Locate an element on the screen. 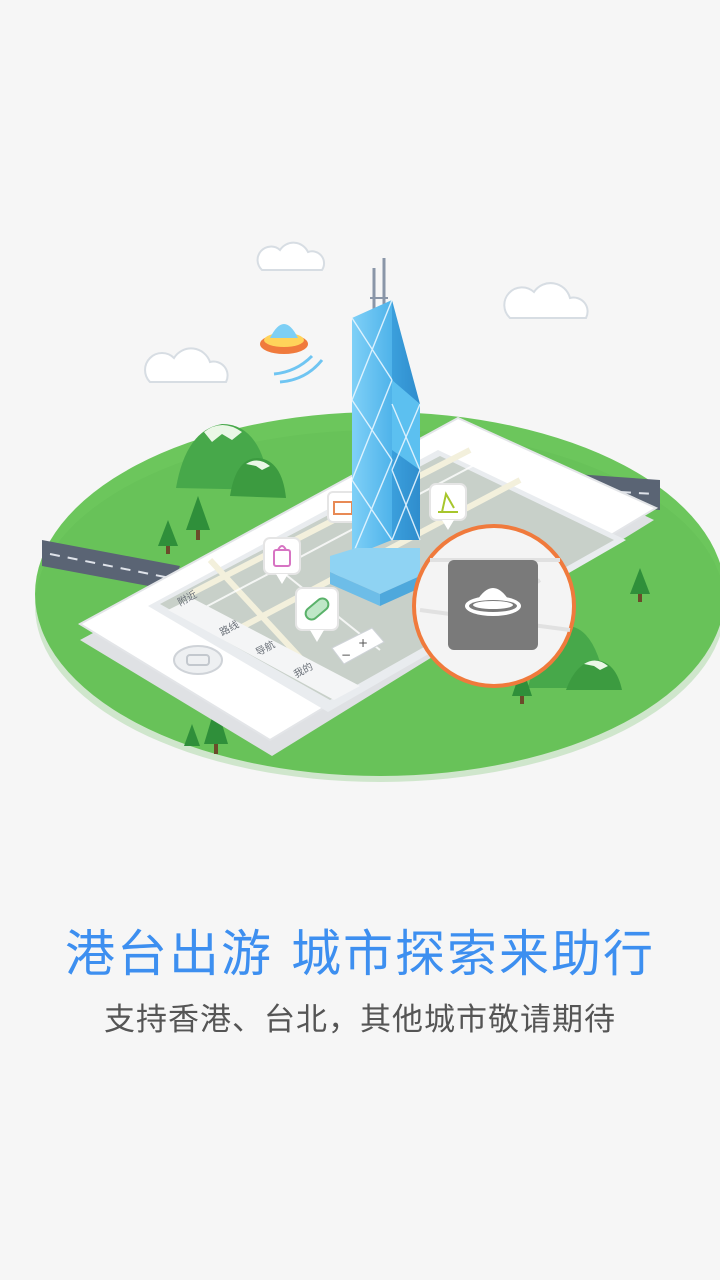 The width and height of the screenshot is (720, 1280). subheadline: 支持香港、台北，其他城市敬请期待 is located at coordinates (360, 1020).